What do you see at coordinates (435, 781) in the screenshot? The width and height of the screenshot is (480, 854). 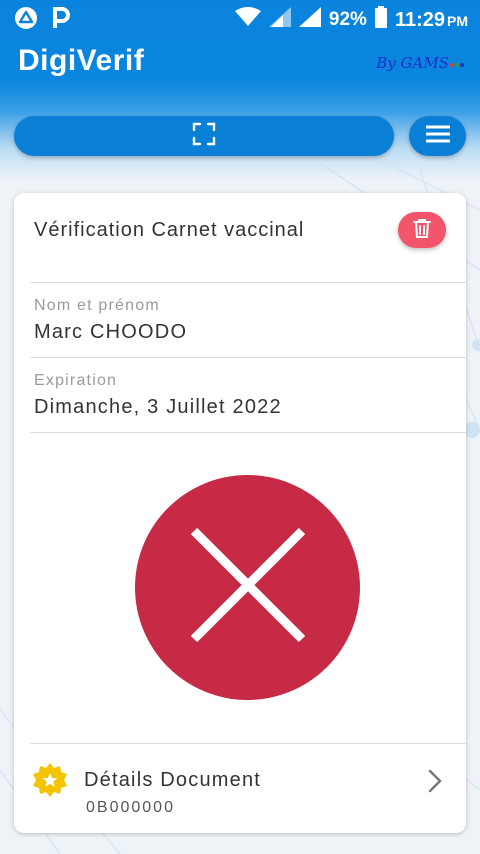 I see `chevron-right-icon` at bounding box center [435, 781].